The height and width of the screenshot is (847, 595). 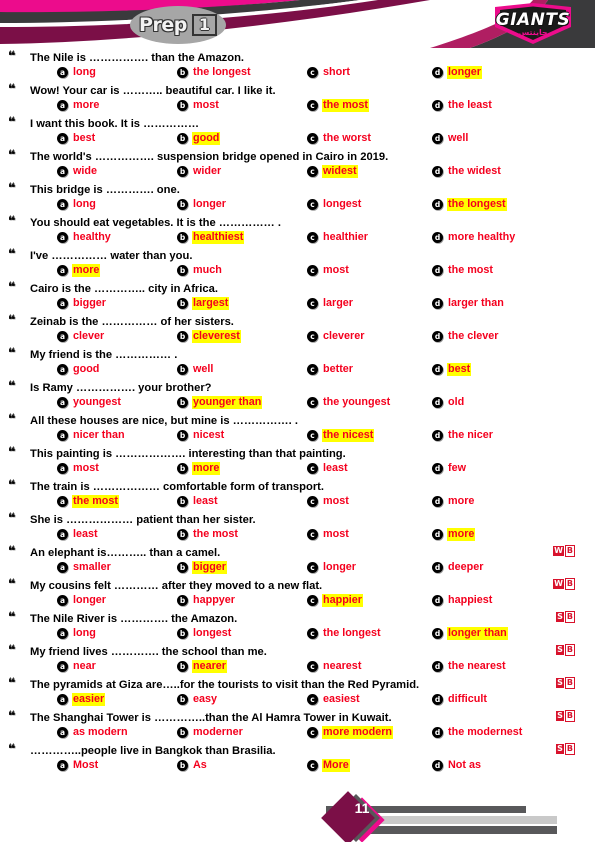 What do you see at coordinates (477, 732) in the screenshot?
I see `option-d: d the modernest` at bounding box center [477, 732].